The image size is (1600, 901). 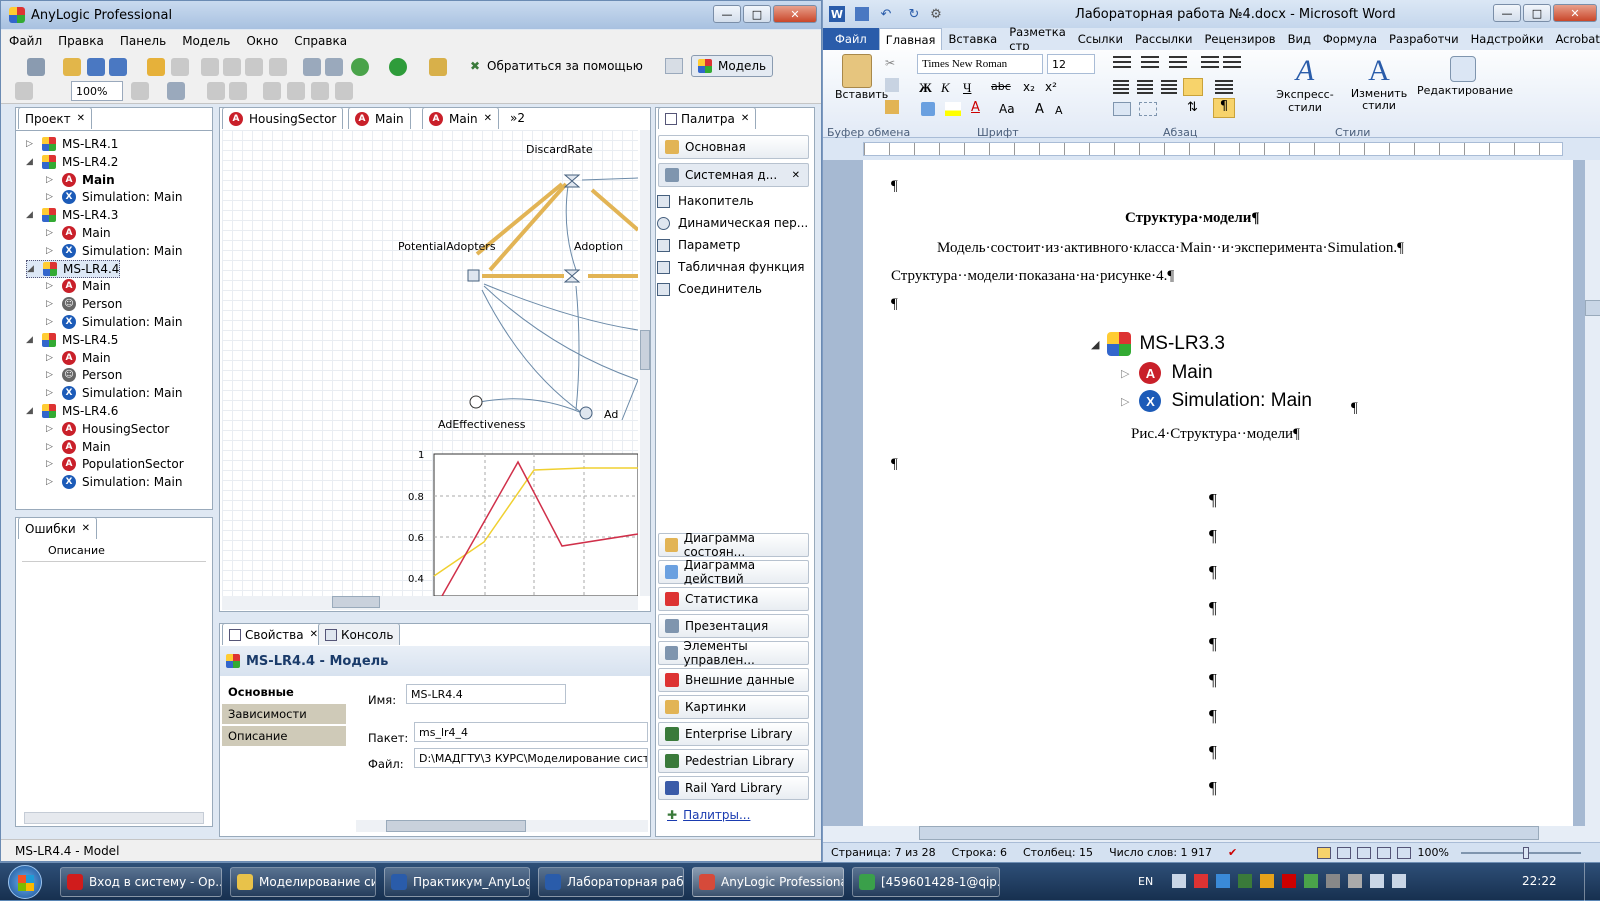 I want to click on line-spacing-icon, so click(x=1224, y=87).